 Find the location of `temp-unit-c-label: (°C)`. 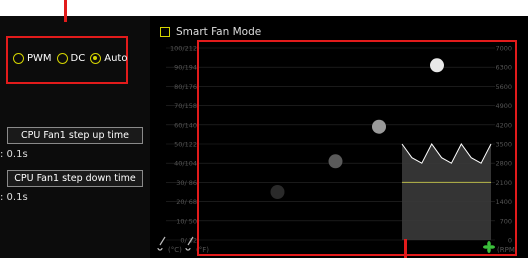

temp-unit-c-label: (°C) is located at coordinates (175, 250).